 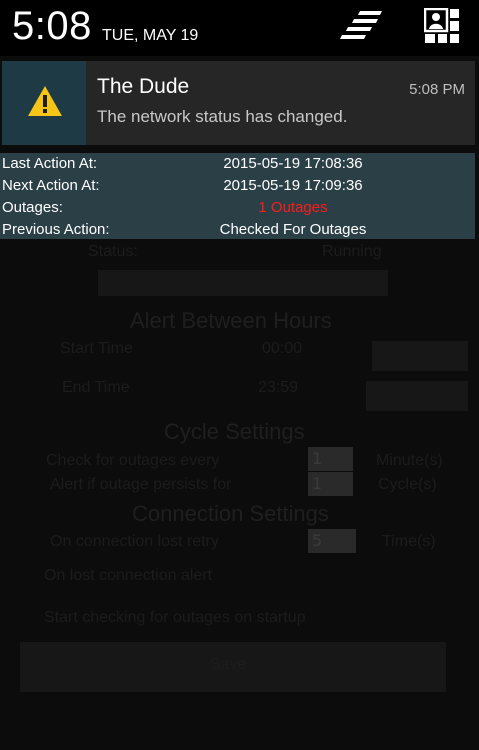 I want to click on user-profile-icon, so click(x=442, y=26).